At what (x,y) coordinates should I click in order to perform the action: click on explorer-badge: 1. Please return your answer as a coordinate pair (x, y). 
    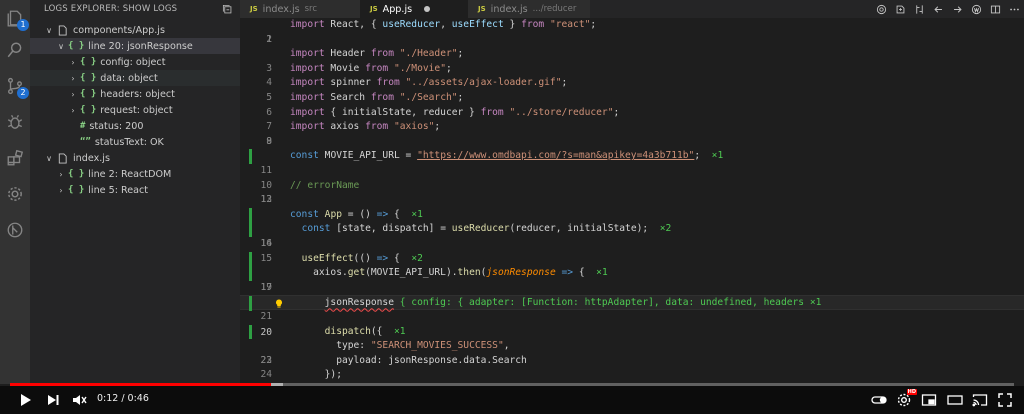
    Looking at the image, I should click on (23, 25).